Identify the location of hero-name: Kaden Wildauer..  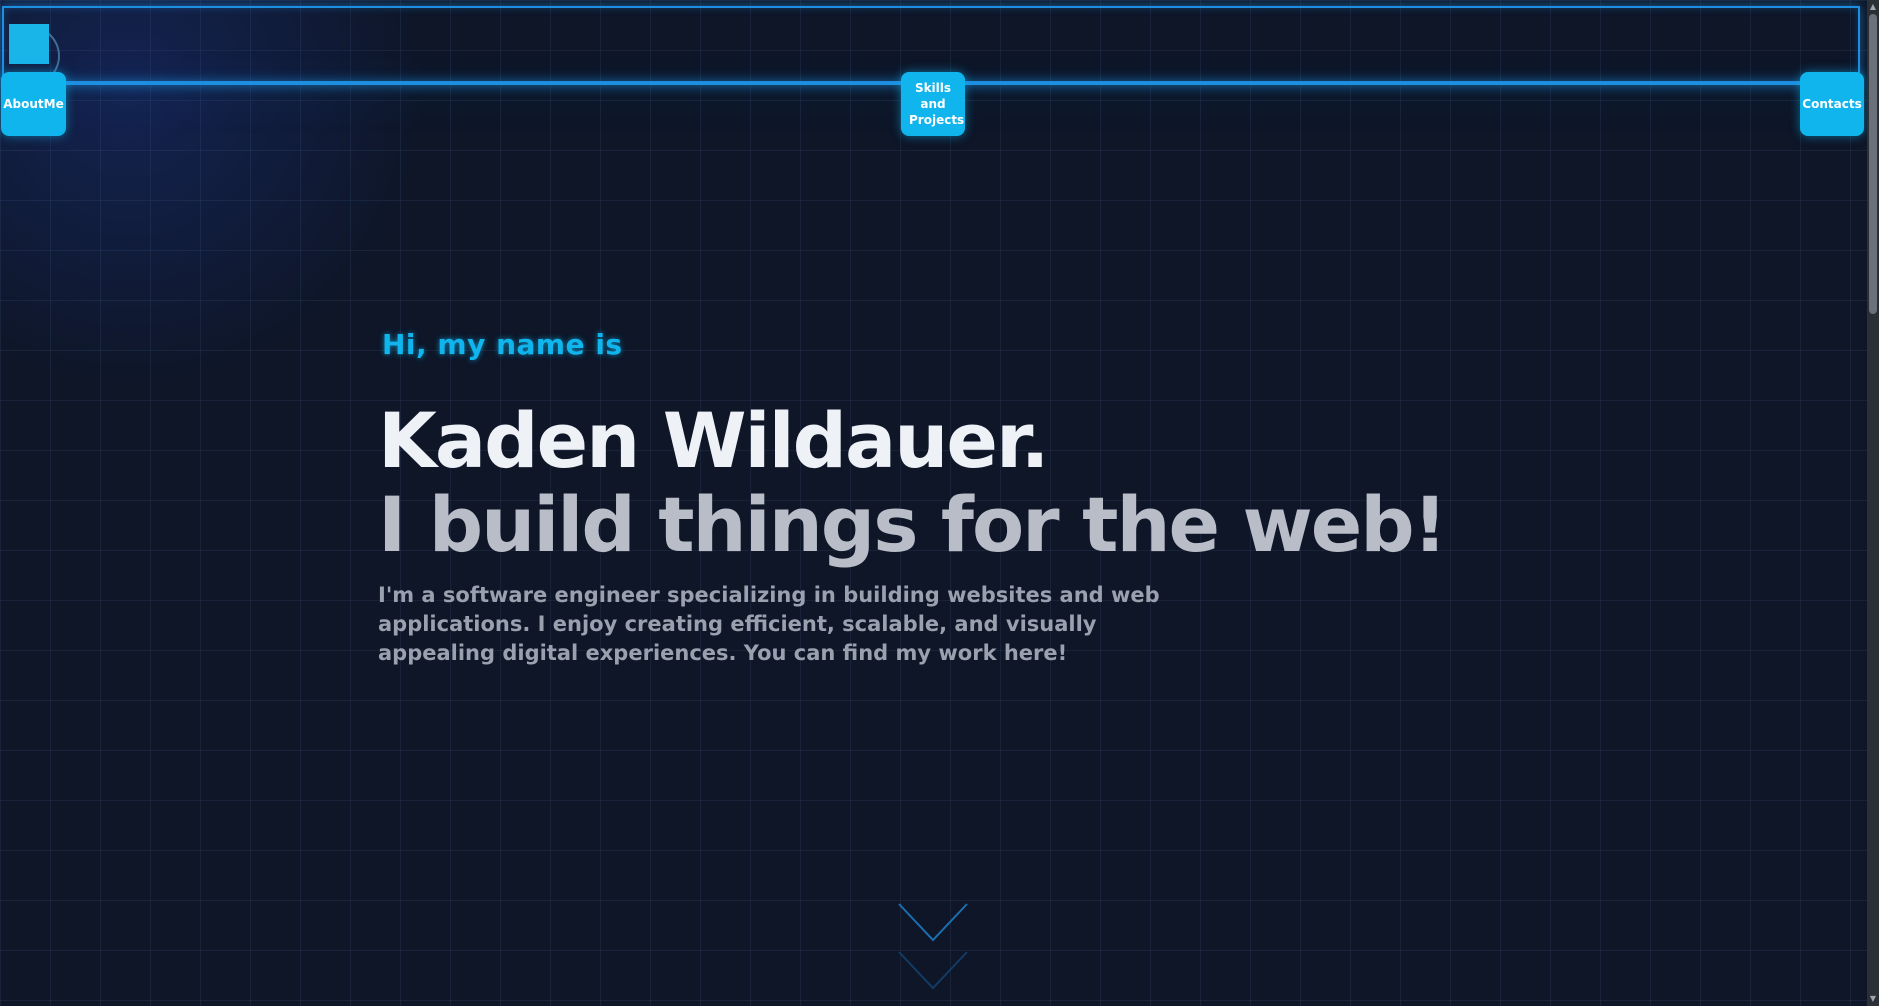
(713, 440).